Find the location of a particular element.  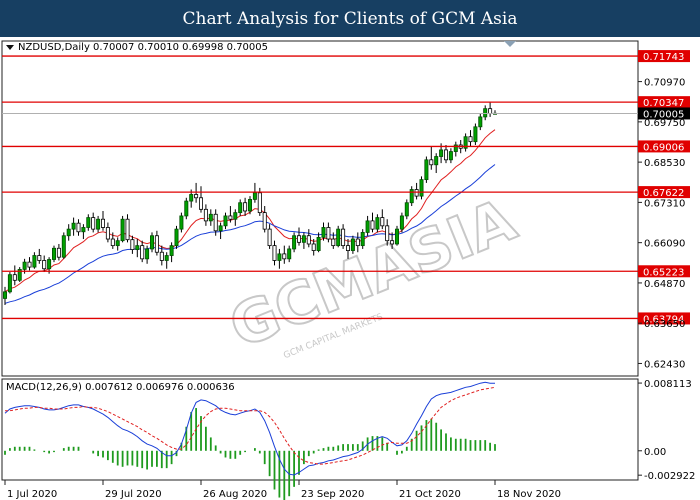

y-tick-label: 0.62430 is located at coordinates (664, 364).